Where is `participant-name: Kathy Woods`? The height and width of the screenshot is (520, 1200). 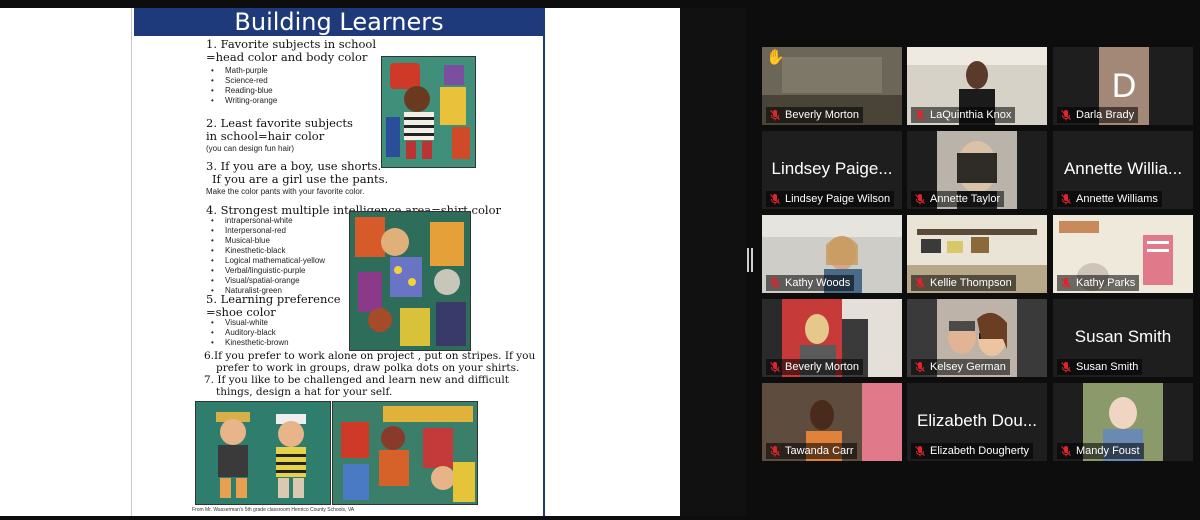
participant-name: Kathy Woods is located at coordinates (818, 283).